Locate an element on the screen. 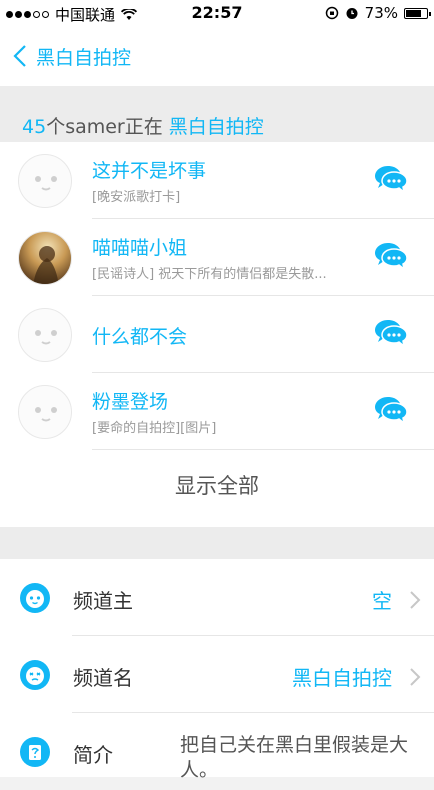 This screenshot has height=790, width=434. channel-name-value: 黑白自拍控 is located at coordinates (342, 678).